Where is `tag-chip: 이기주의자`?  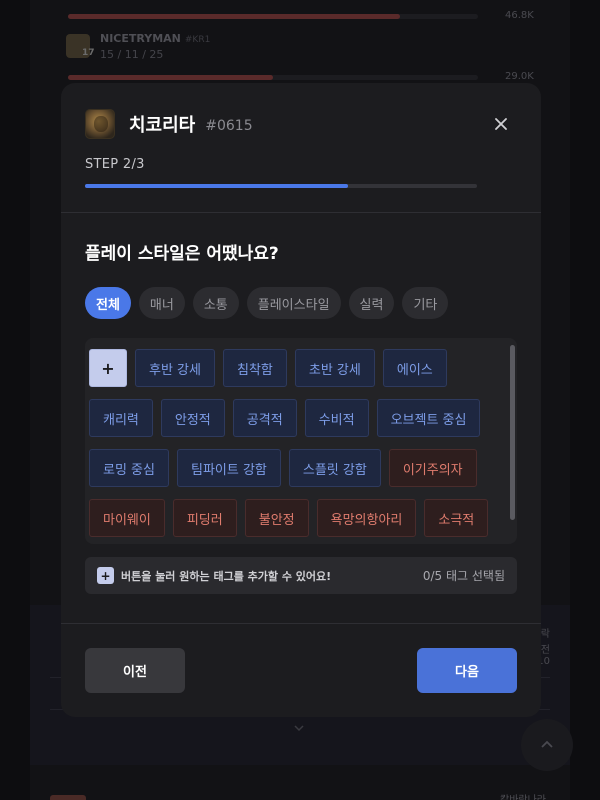
tag-chip: 이기주의자 is located at coordinates (432, 468).